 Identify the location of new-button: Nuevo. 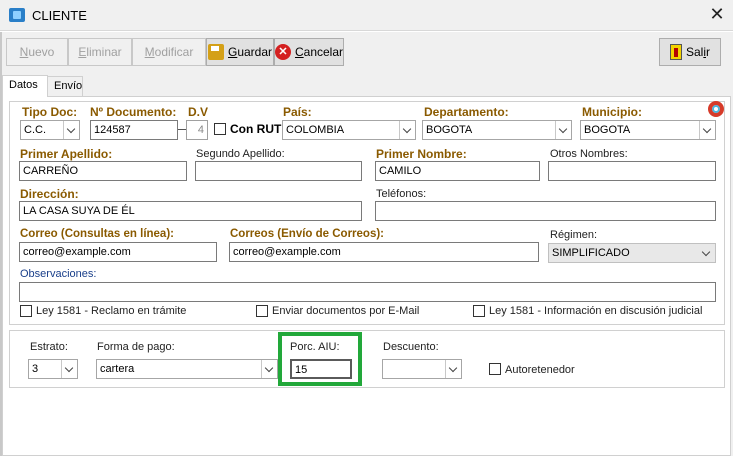
(37, 52).